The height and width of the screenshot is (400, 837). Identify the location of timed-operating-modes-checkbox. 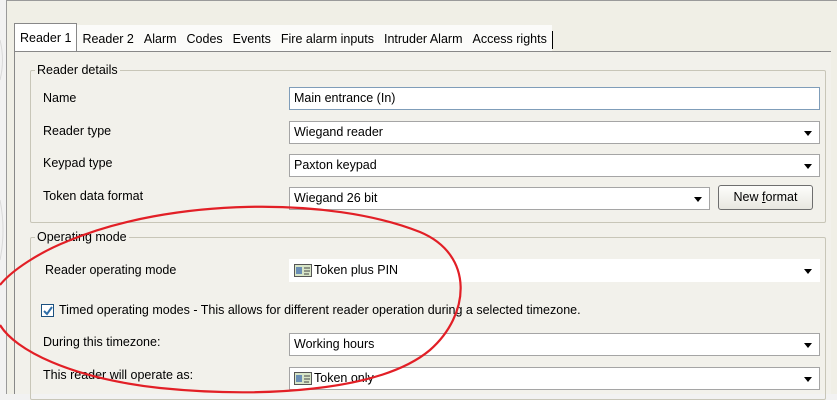
(47, 310).